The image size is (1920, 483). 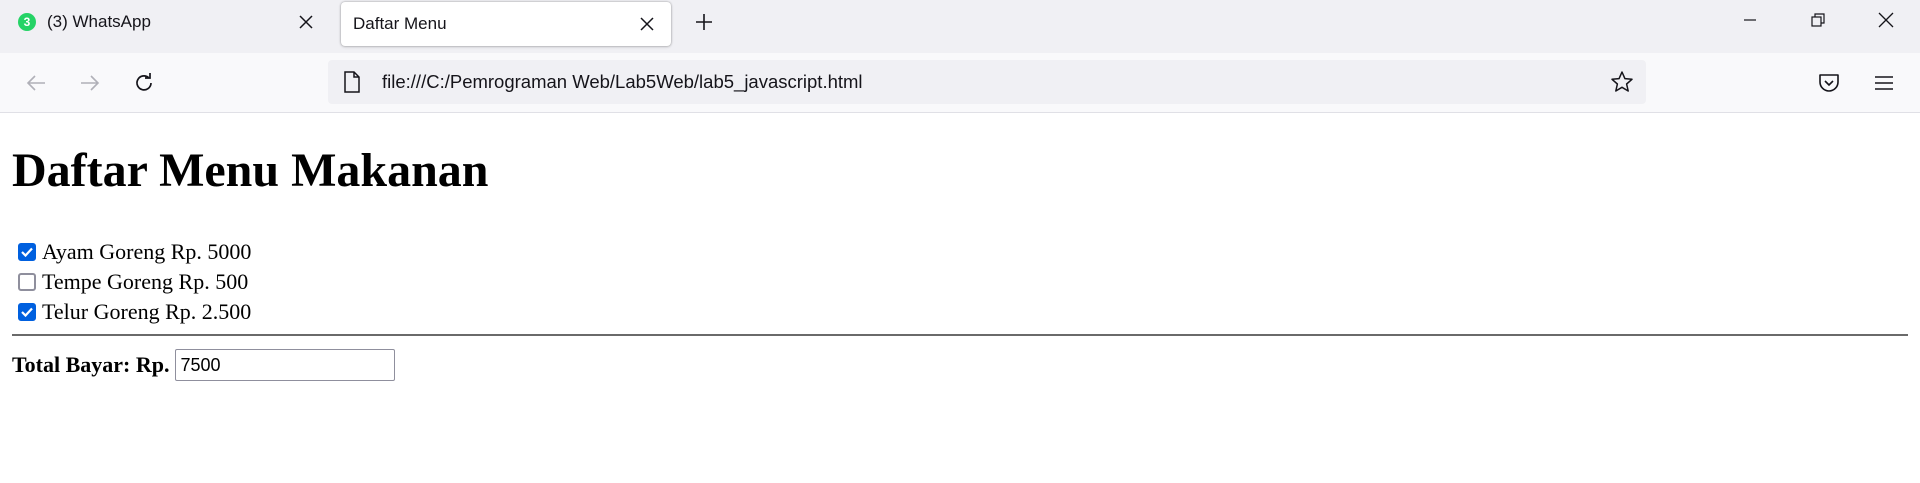 I want to click on menu-item-label: Tempe Goreng Rp. 500, so click(x=145, y=281).